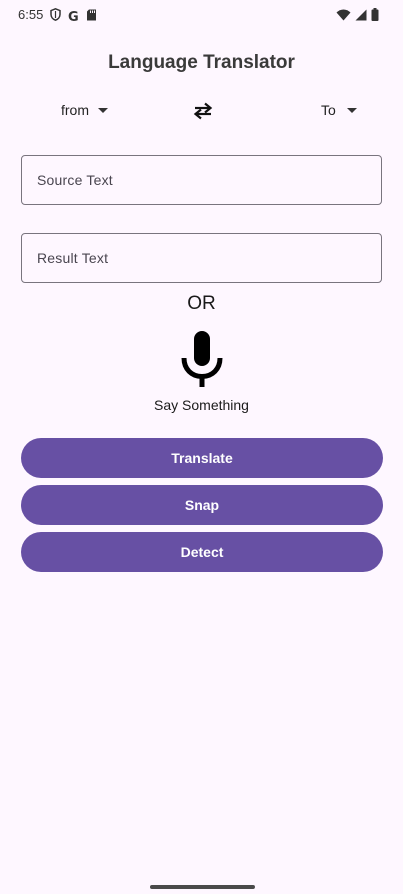  I want to click on snap-button-label: Snap, so click(202, 505).